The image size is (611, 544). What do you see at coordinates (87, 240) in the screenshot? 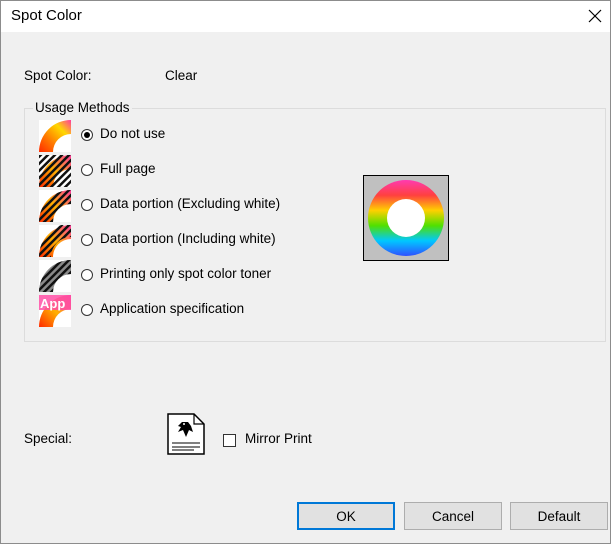
I see `radio-data-including-white` at bounding box center [87, 240].